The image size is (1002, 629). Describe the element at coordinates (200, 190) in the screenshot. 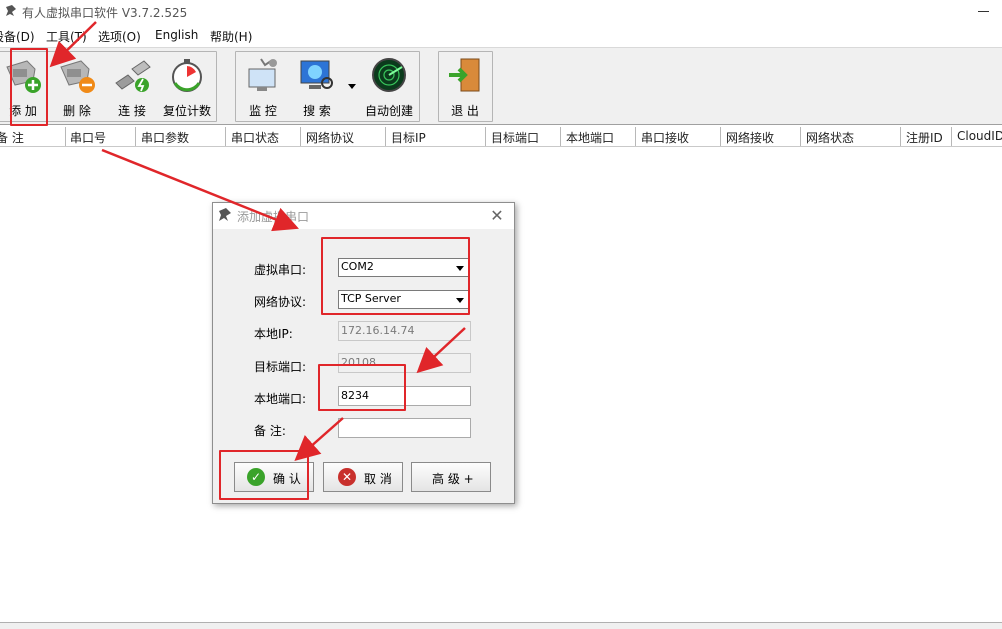

I see `arrow-to-dialog` at that location.